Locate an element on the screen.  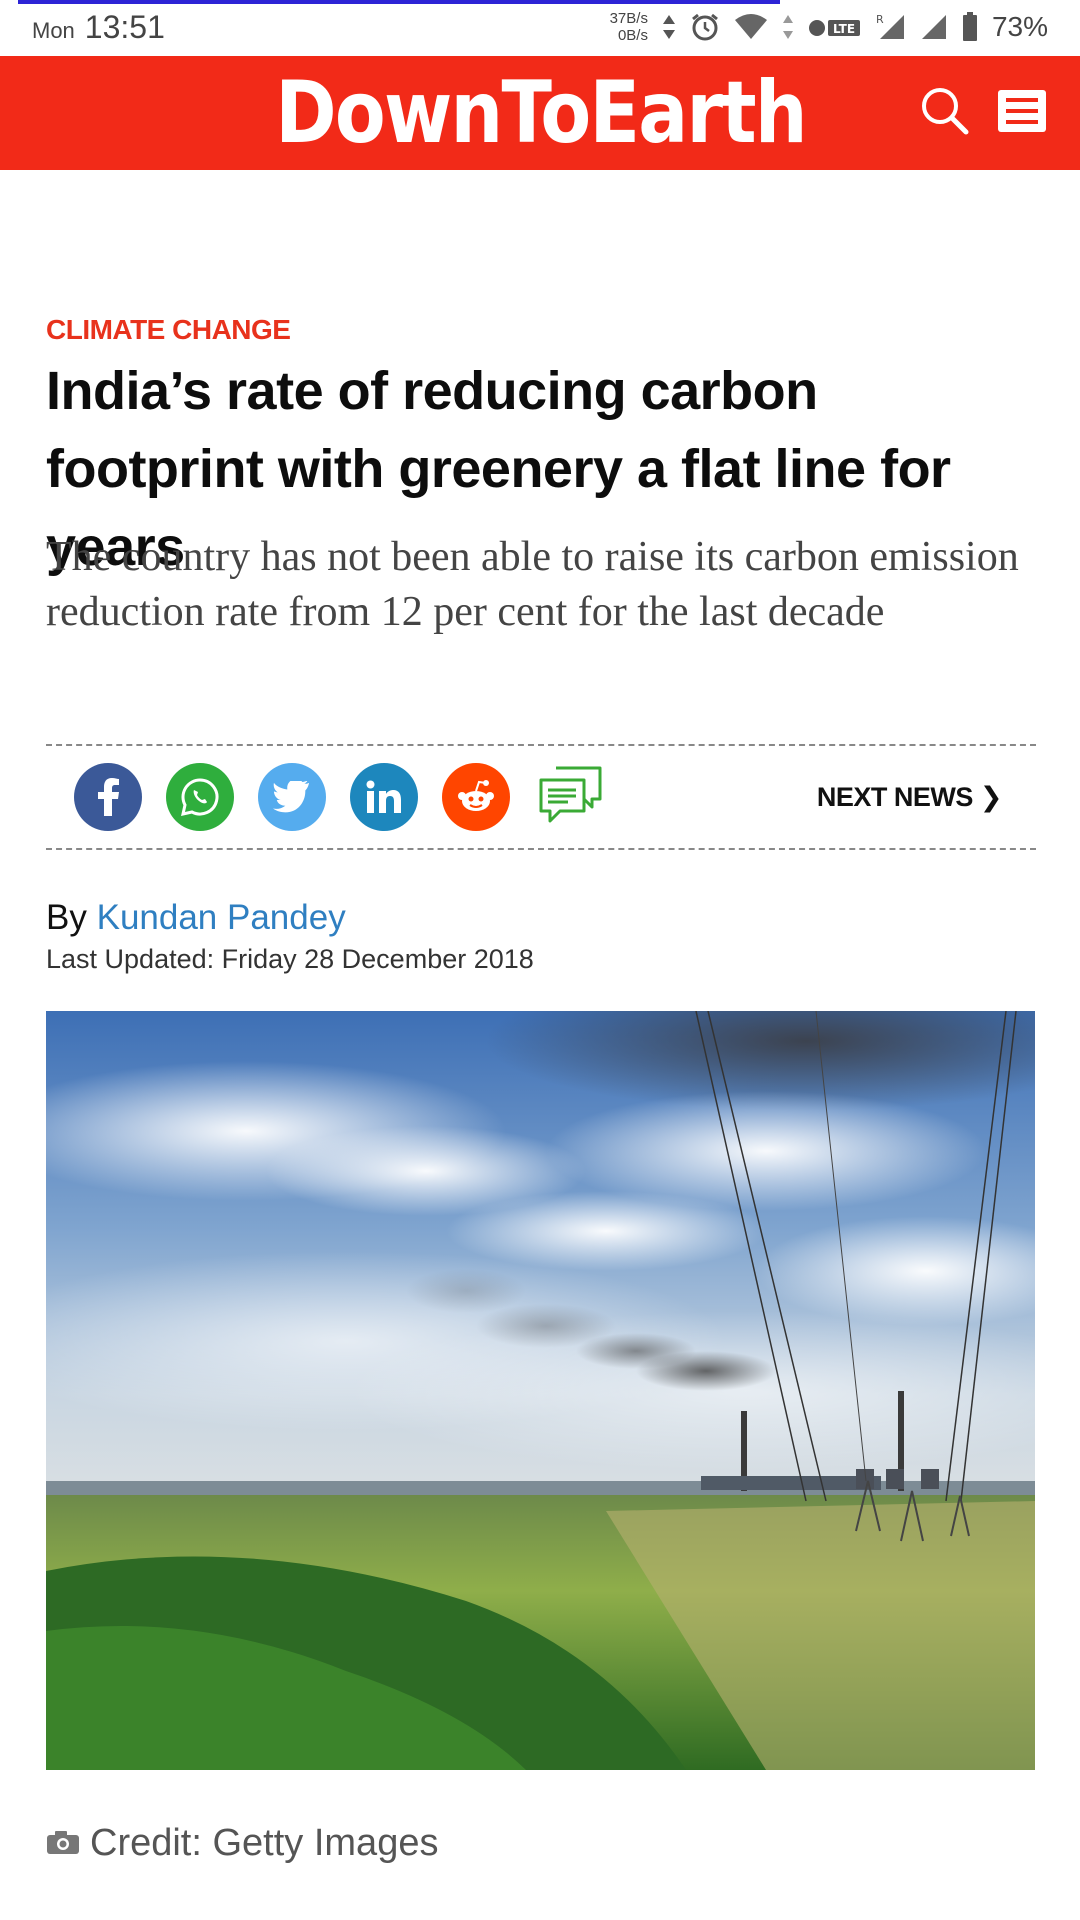
site-logo: DownToEarth is located at coordinates (541, 113).